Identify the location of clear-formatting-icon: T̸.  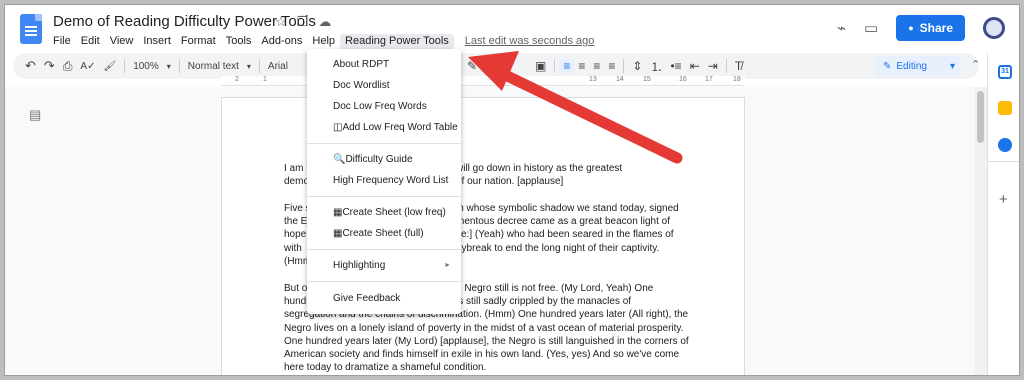
(738, 66).